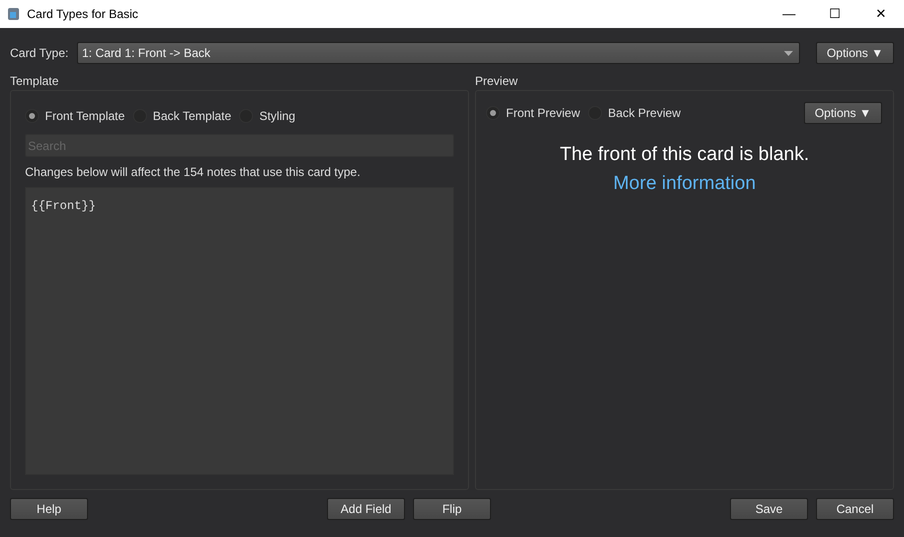 Image resolution: width=904 pixels, height=537 pixels. Describe the element at coordinates (835, 14) in the screenshot. I see `maximize-button: ☐` at that location.